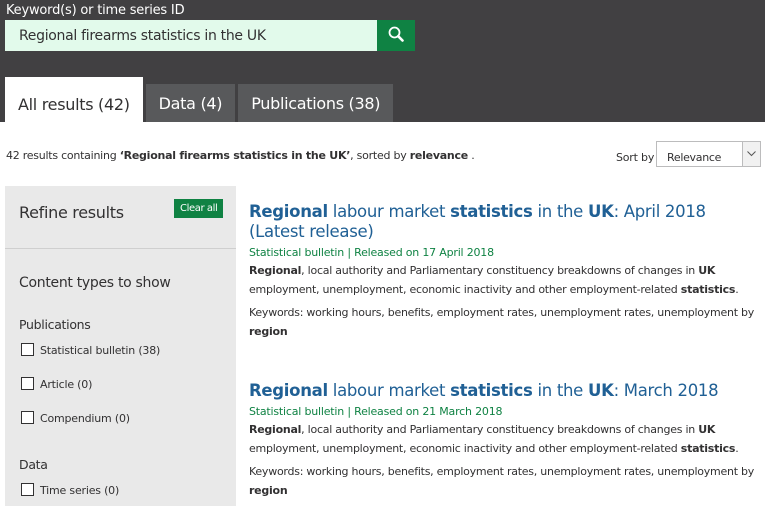  What do you see at coordinates (199, 208) in the screenshot?
I see `clear-all-button: Clear all` at bounding box center [199, 208].